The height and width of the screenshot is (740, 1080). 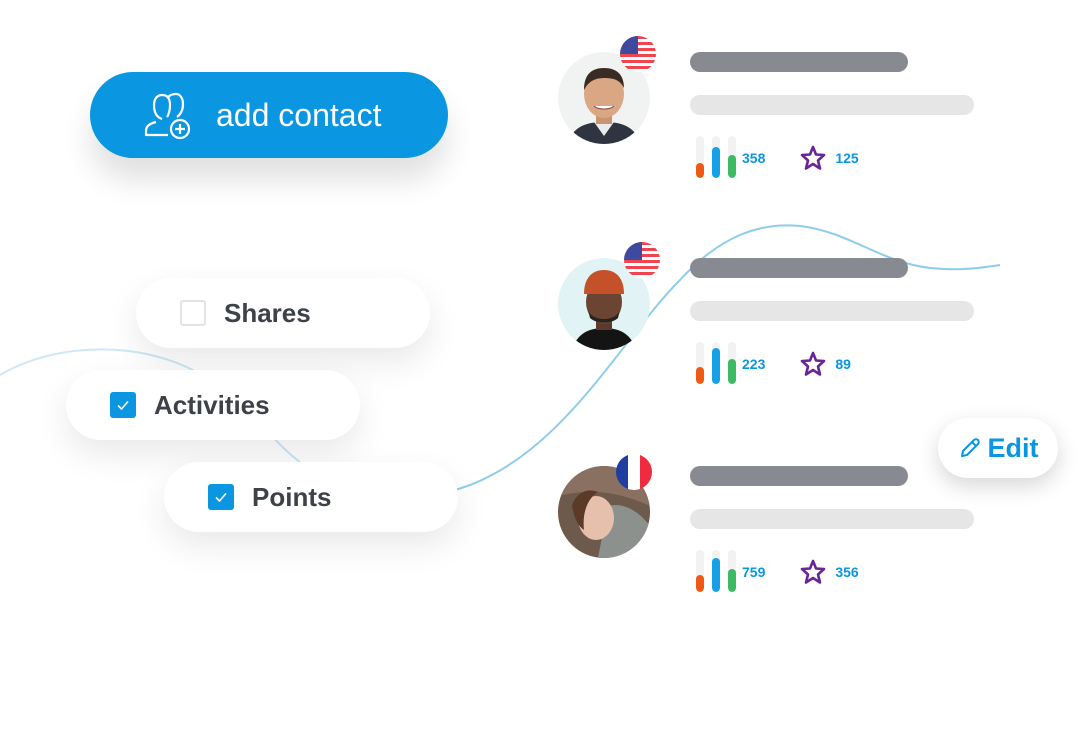 I want to click on filter-activities: Activities, so click(x=213, y=405).